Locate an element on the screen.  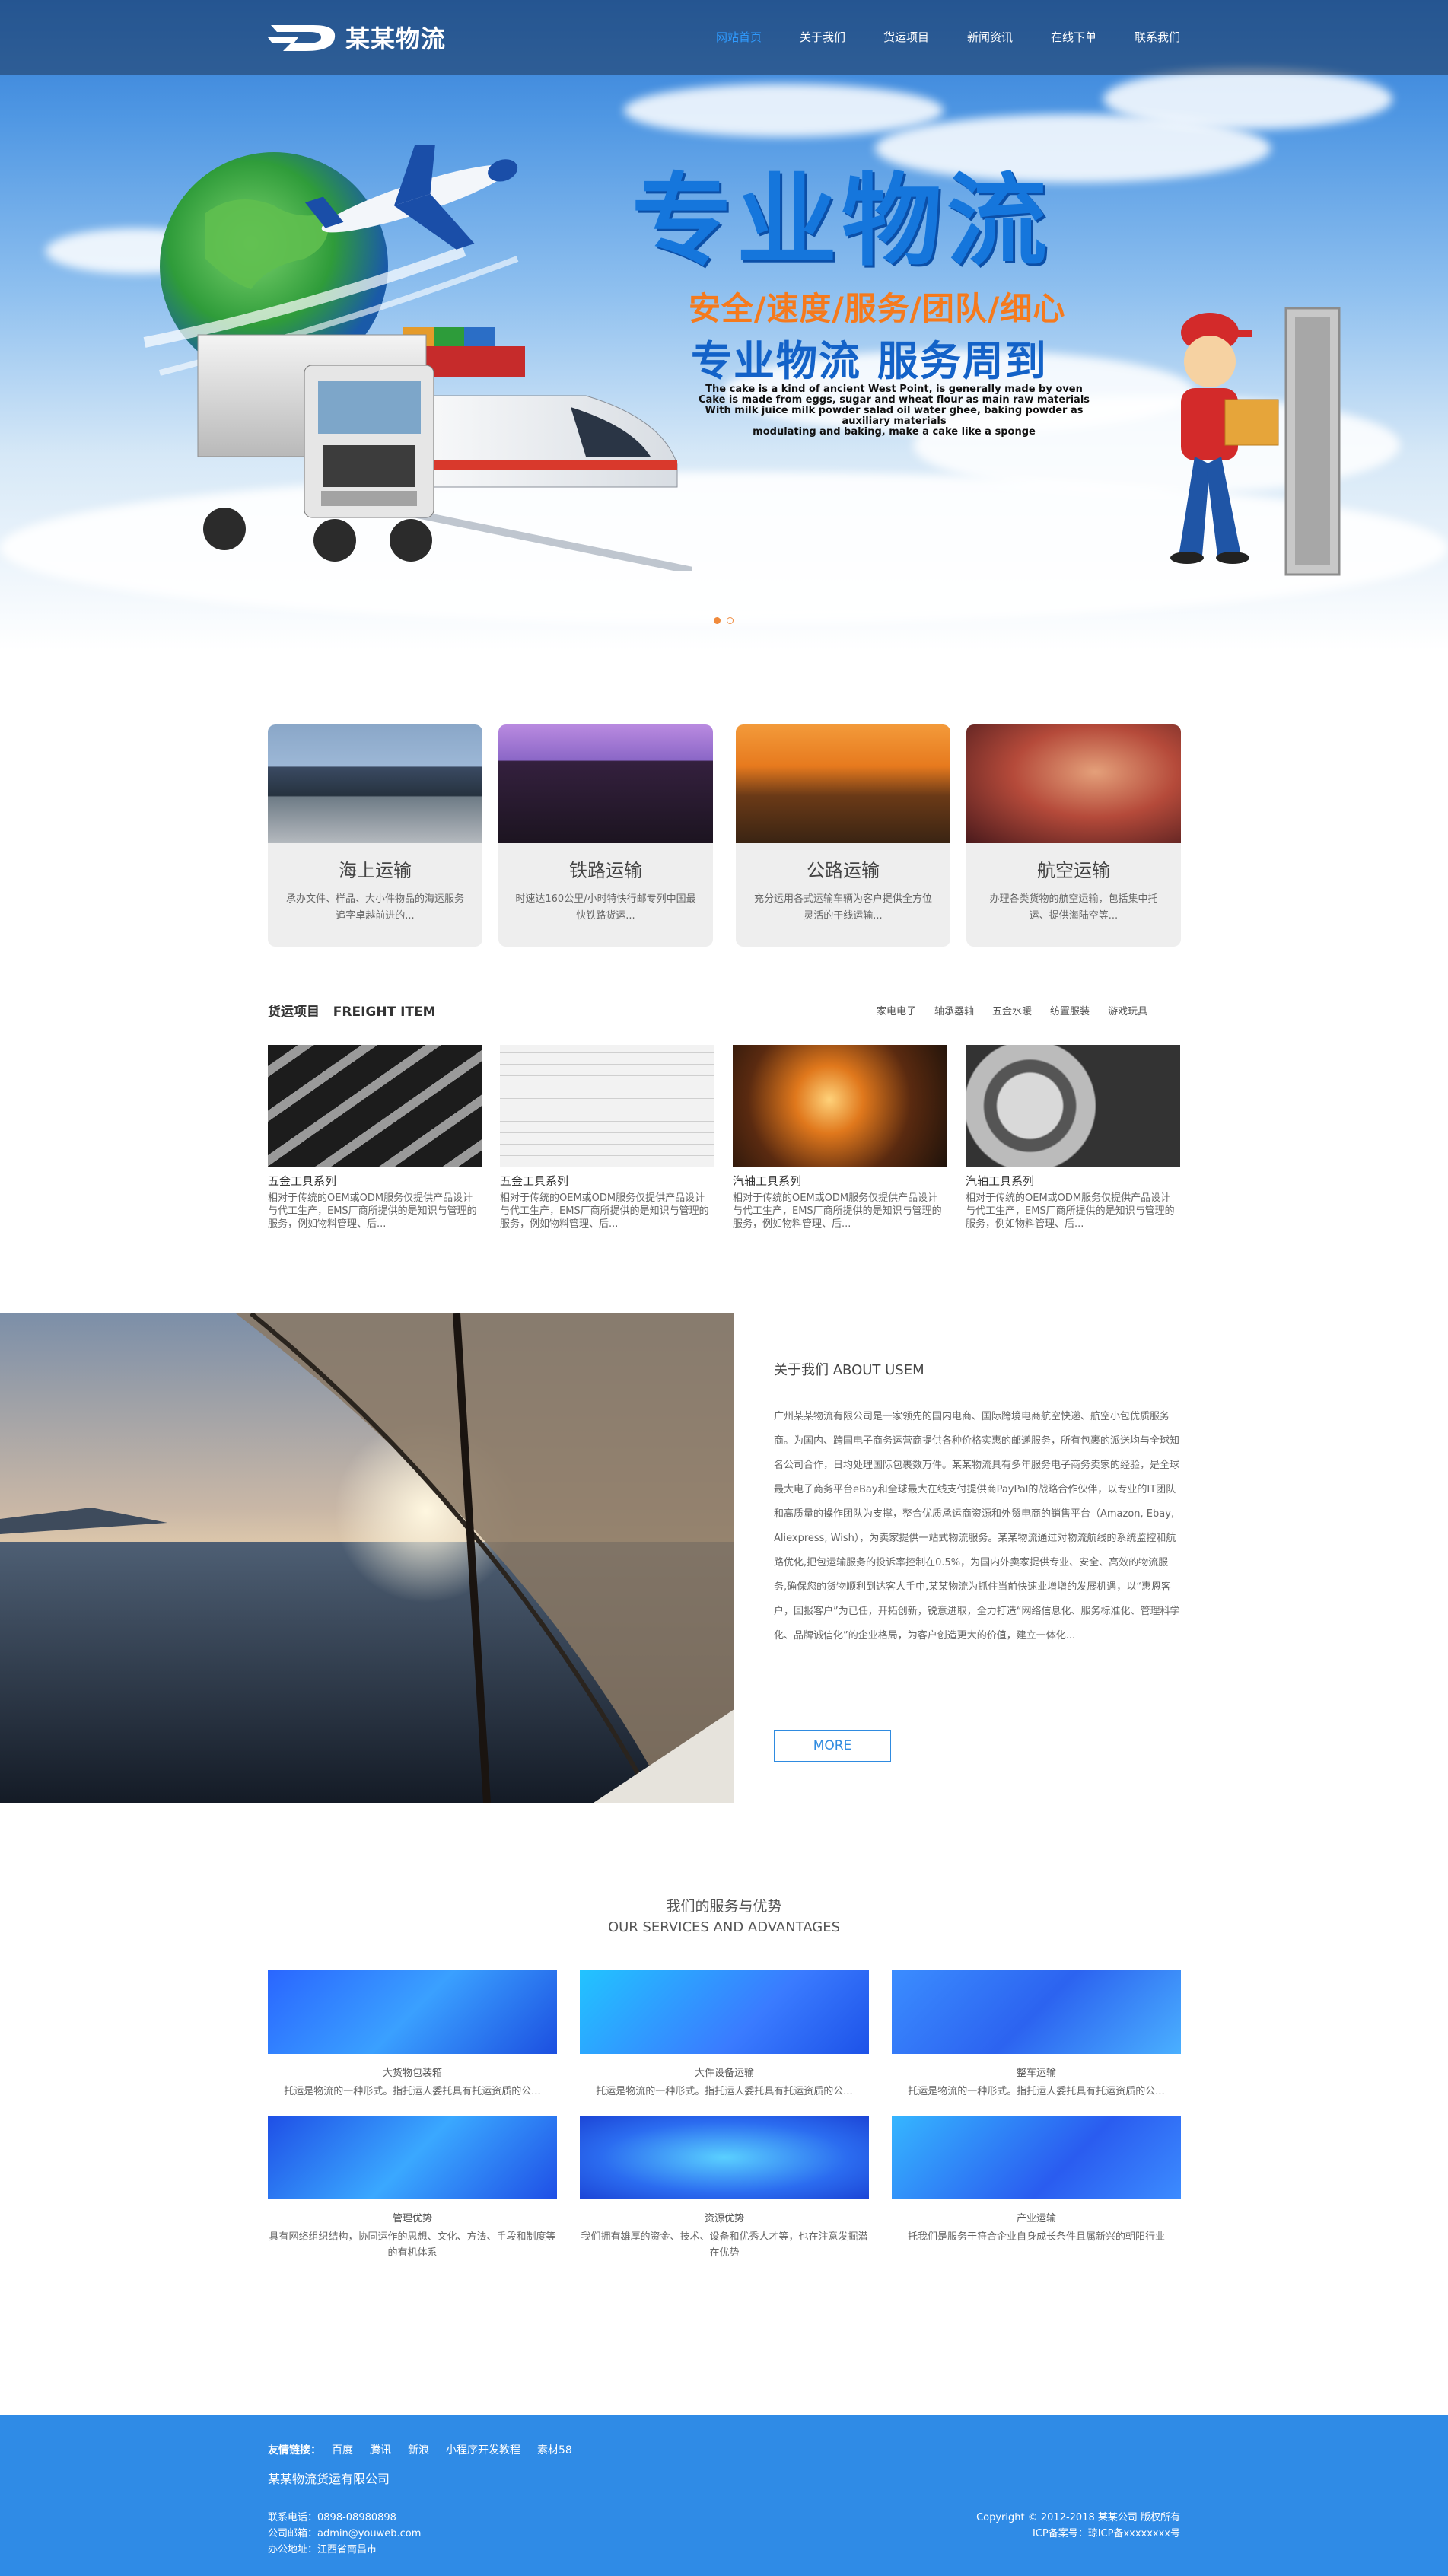
freight-categories: 家电电子 轴承器轴 五金水暖 纺置服装 游戏玩具 is located at coordinates (1012, 1010).